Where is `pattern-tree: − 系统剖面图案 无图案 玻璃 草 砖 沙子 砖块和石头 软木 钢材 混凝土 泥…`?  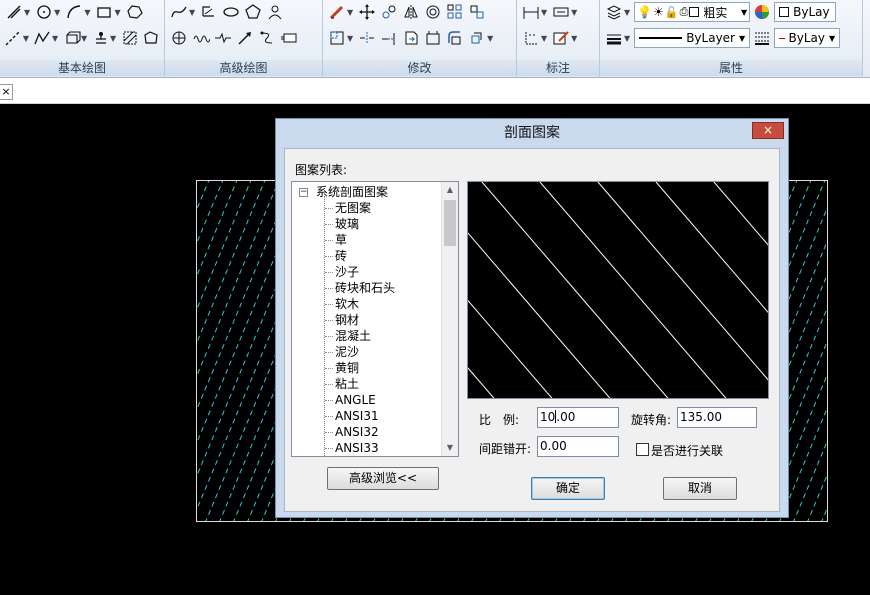 pattern-tree: − 系统剖面图案 无图案 玻璃 草 砖 沙子 砖块和石头 软木 钢材 混凝土 泥… is located at coordinates (375, 319).